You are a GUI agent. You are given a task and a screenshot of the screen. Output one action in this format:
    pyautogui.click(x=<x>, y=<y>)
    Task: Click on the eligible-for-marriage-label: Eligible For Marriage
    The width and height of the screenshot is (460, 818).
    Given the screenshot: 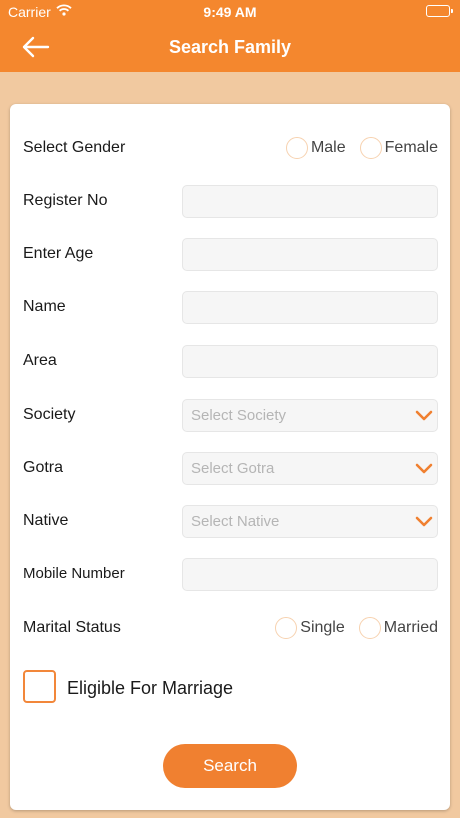 What is the action you would take?
    pyautogui.click(x=150, y=688)
    